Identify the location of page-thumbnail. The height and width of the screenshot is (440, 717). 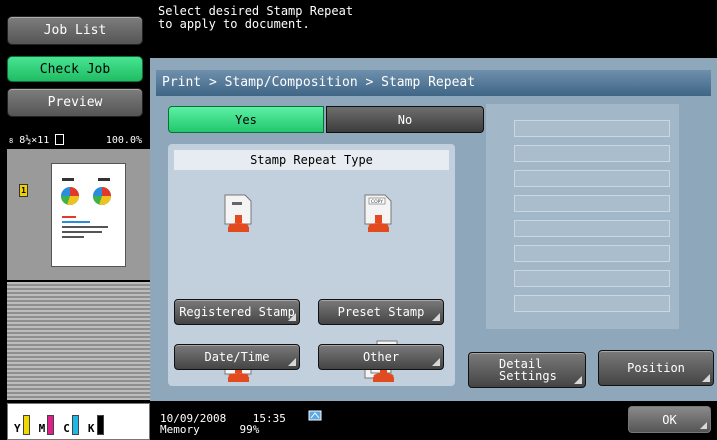
(88, 215).